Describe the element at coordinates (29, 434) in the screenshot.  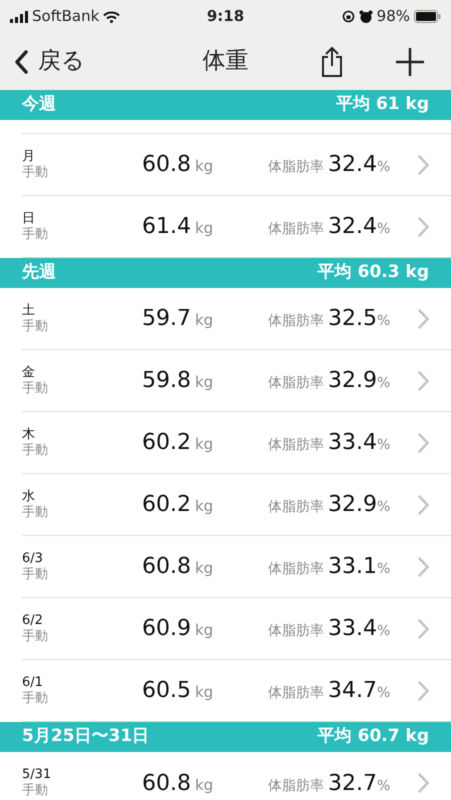
I see `day-label: 木` at that location.